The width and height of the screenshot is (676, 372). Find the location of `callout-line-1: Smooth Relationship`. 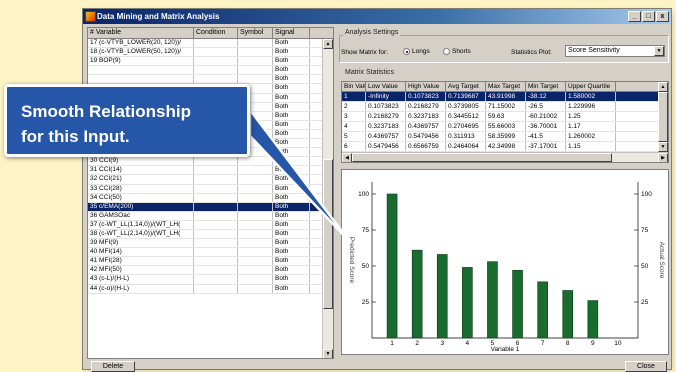

callout-line-1: Smooth Relationship is located at coordinates (106, 111).